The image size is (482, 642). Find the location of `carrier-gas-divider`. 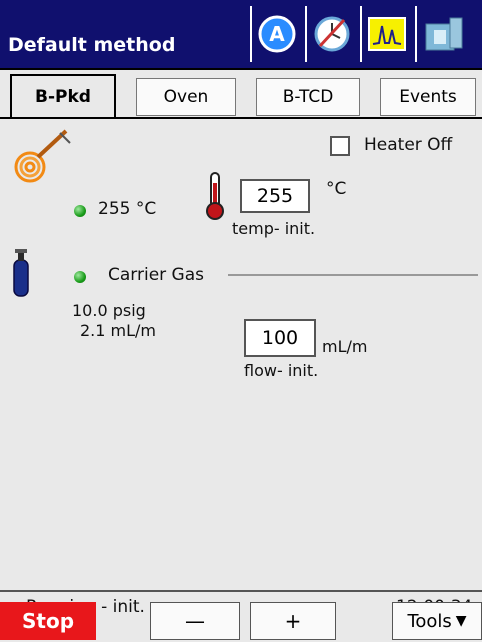

carrier-gas-divider is located at coordinates (353, 275).